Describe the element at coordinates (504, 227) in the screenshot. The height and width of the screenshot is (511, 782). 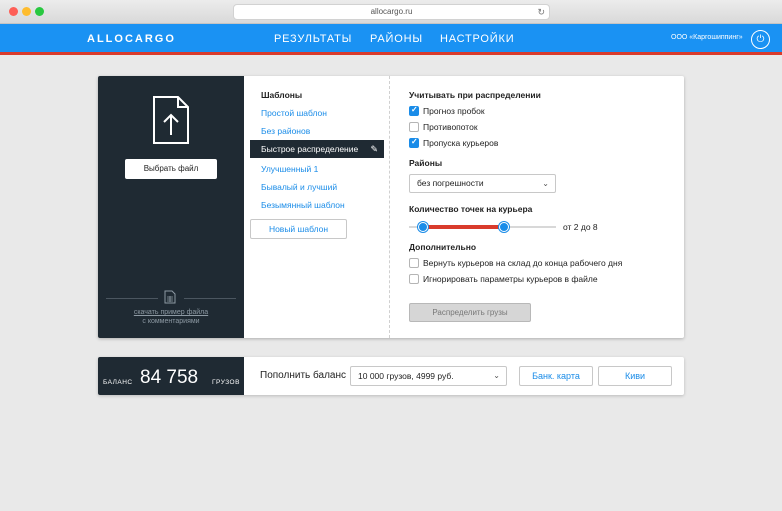
I see `slider-max-handle` at that location.